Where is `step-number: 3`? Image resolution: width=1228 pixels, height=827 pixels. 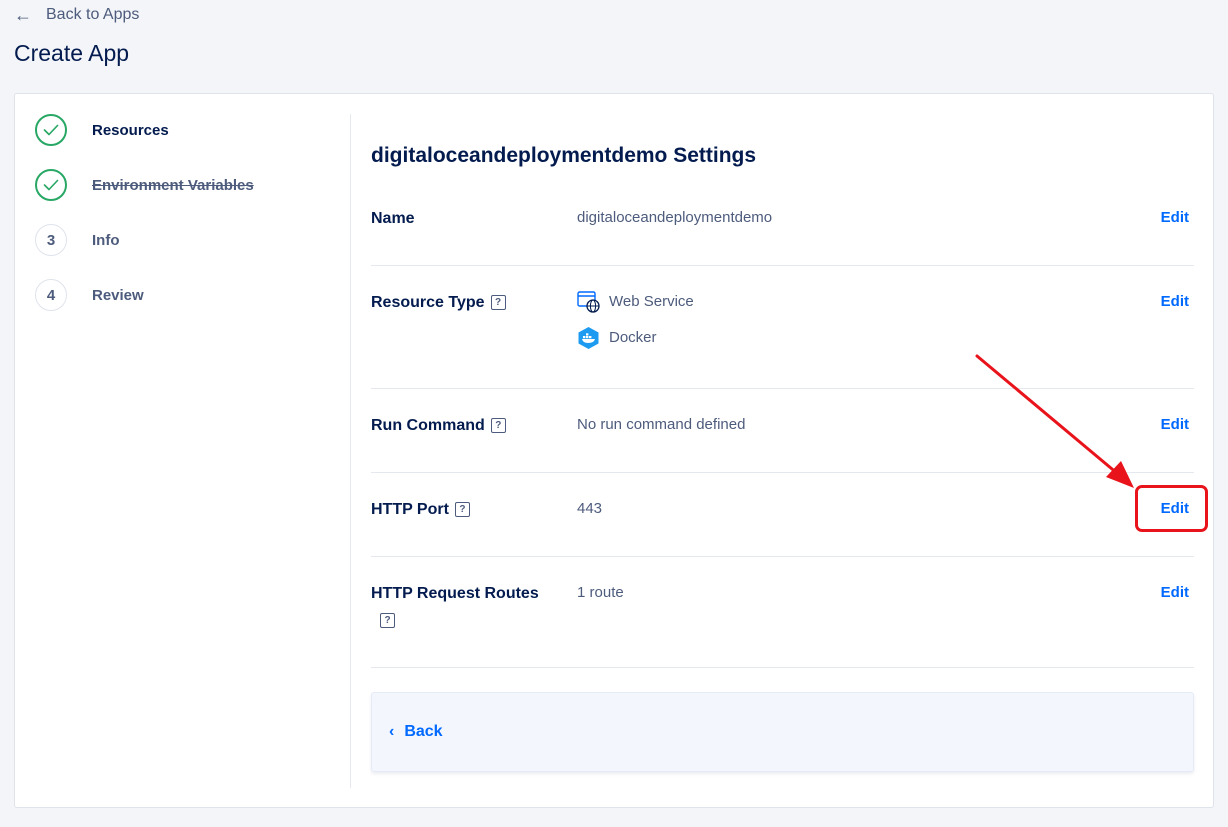
step-number: 3 is located at coordinates (51, 240).